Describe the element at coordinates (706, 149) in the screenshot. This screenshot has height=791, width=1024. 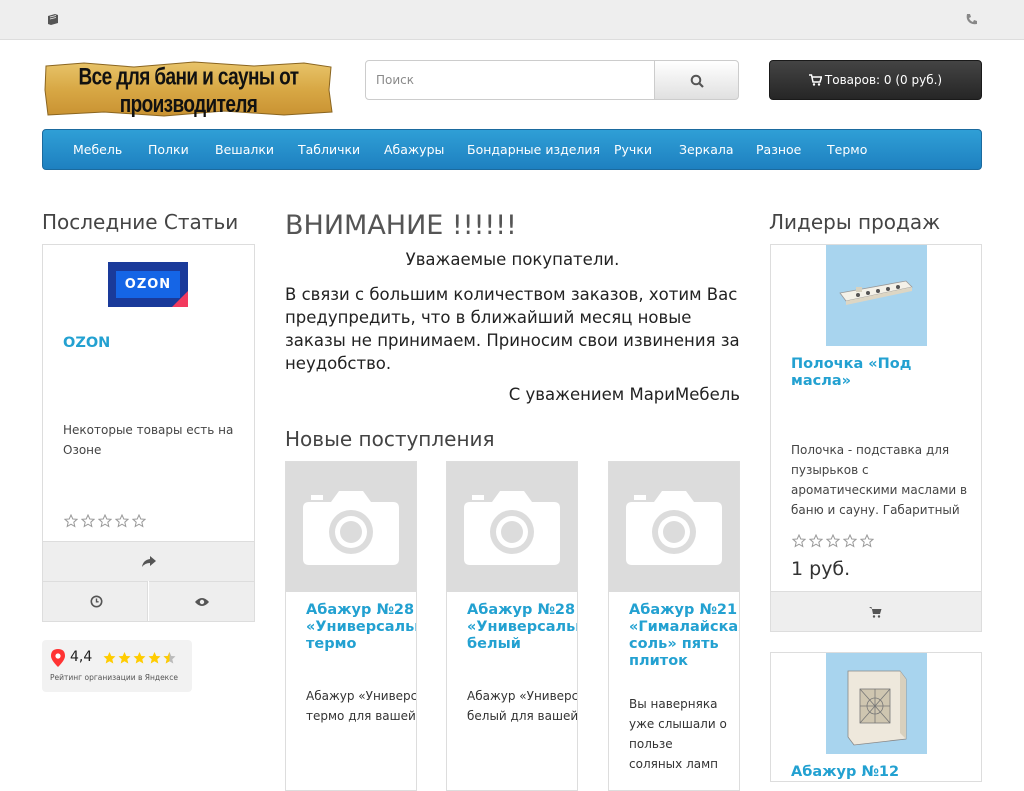
I see `menu-item-zerkala: Зеркала` at that location.